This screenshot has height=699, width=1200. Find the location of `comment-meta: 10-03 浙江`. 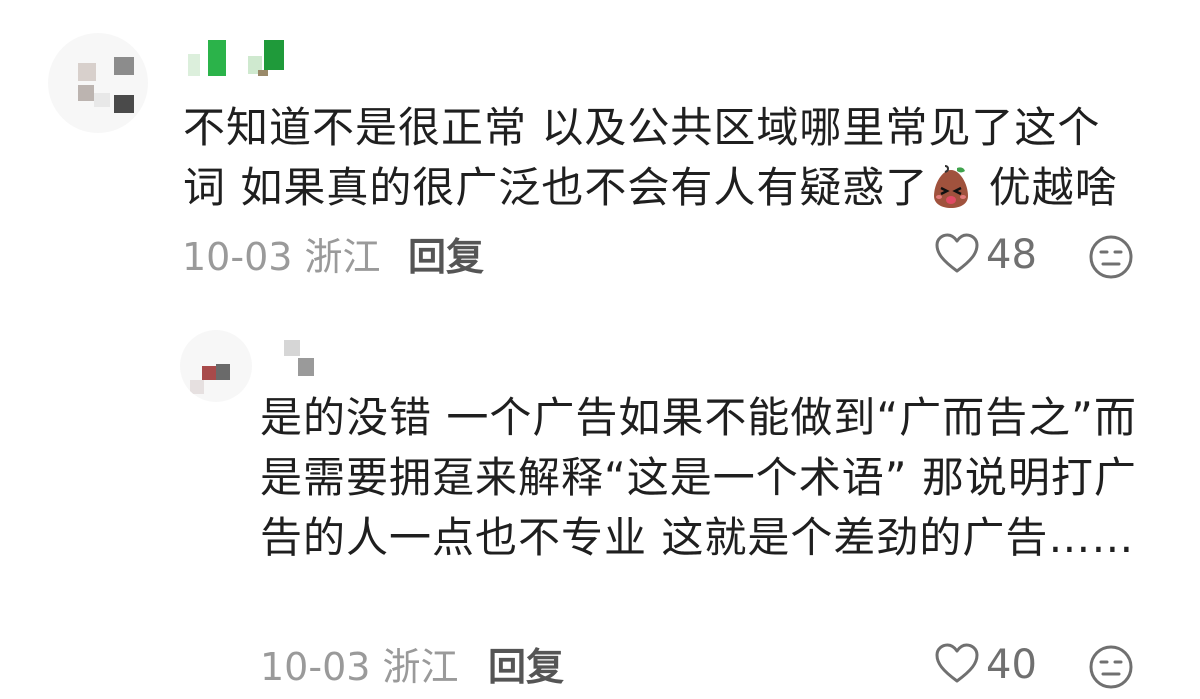

comment-meta: 10-03 浙江 is located at coordinates (281, 257).